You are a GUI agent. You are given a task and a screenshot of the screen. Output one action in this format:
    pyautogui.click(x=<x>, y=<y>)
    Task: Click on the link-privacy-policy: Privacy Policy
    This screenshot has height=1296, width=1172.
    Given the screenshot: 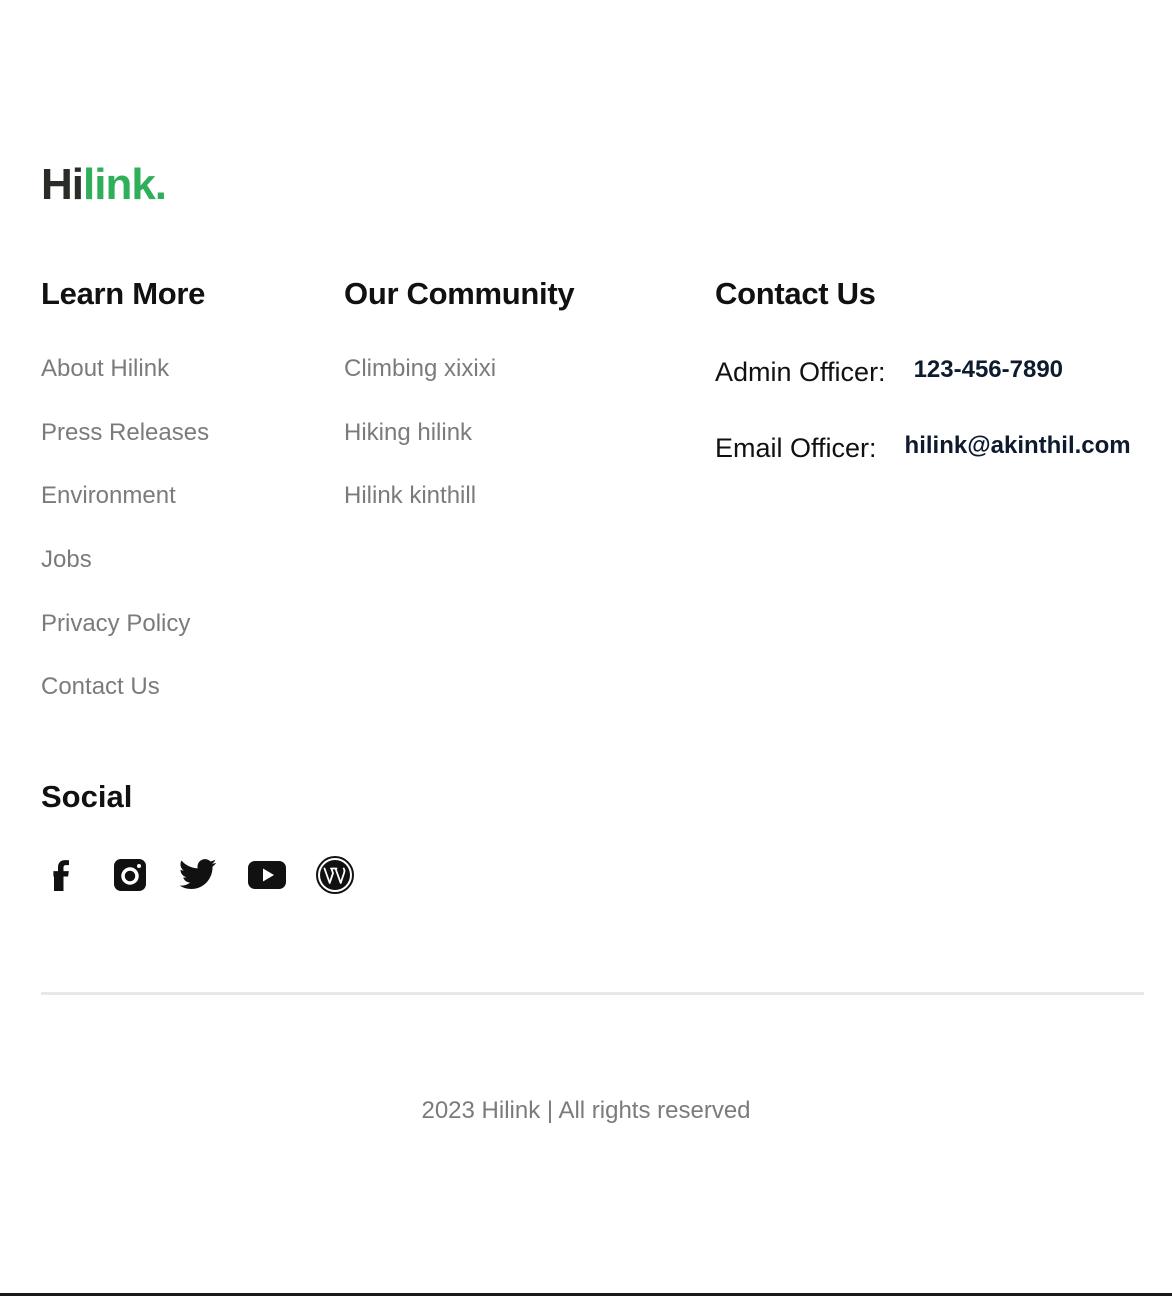 What is the action you would take?
    pyautogui.click(x=125, y=639)
    